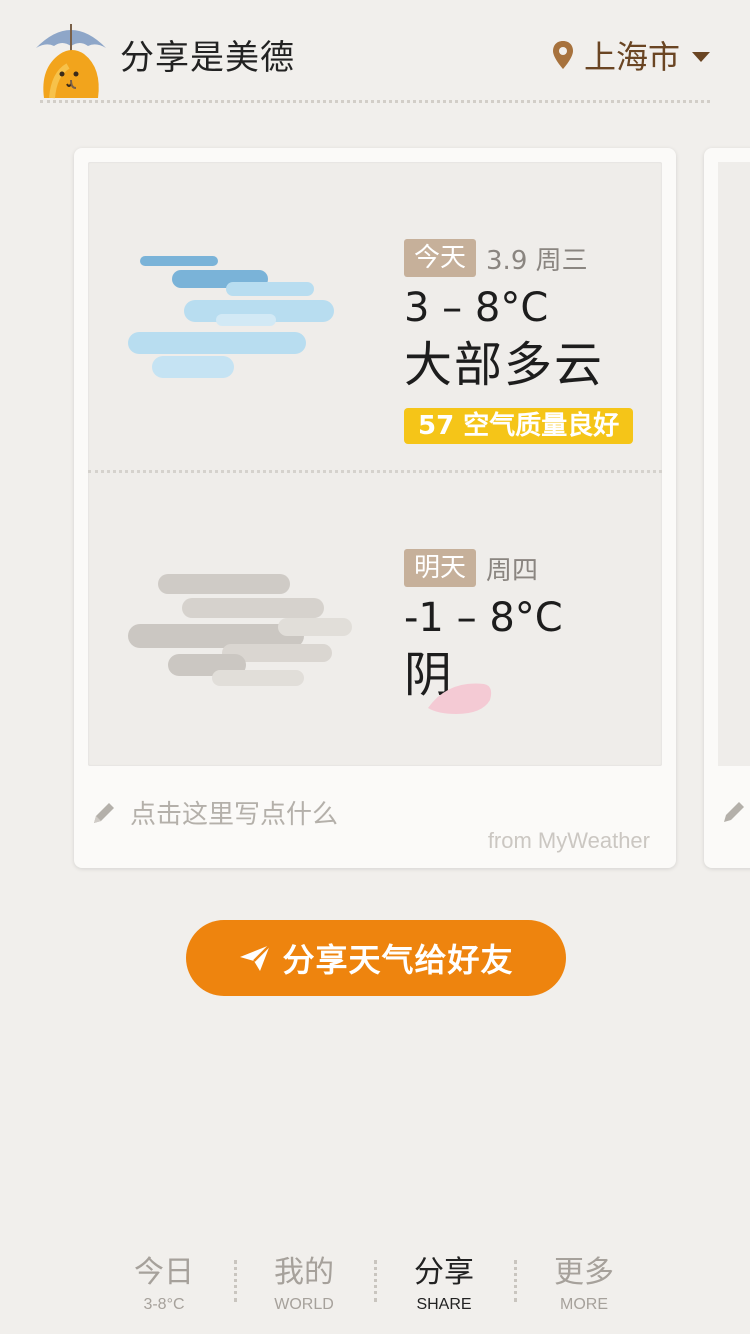  What do you see at coordinates (519, 426) in the screenshot?
I see `aqi-badge: 57 空气质量良好` at bounding box center [519, 426].